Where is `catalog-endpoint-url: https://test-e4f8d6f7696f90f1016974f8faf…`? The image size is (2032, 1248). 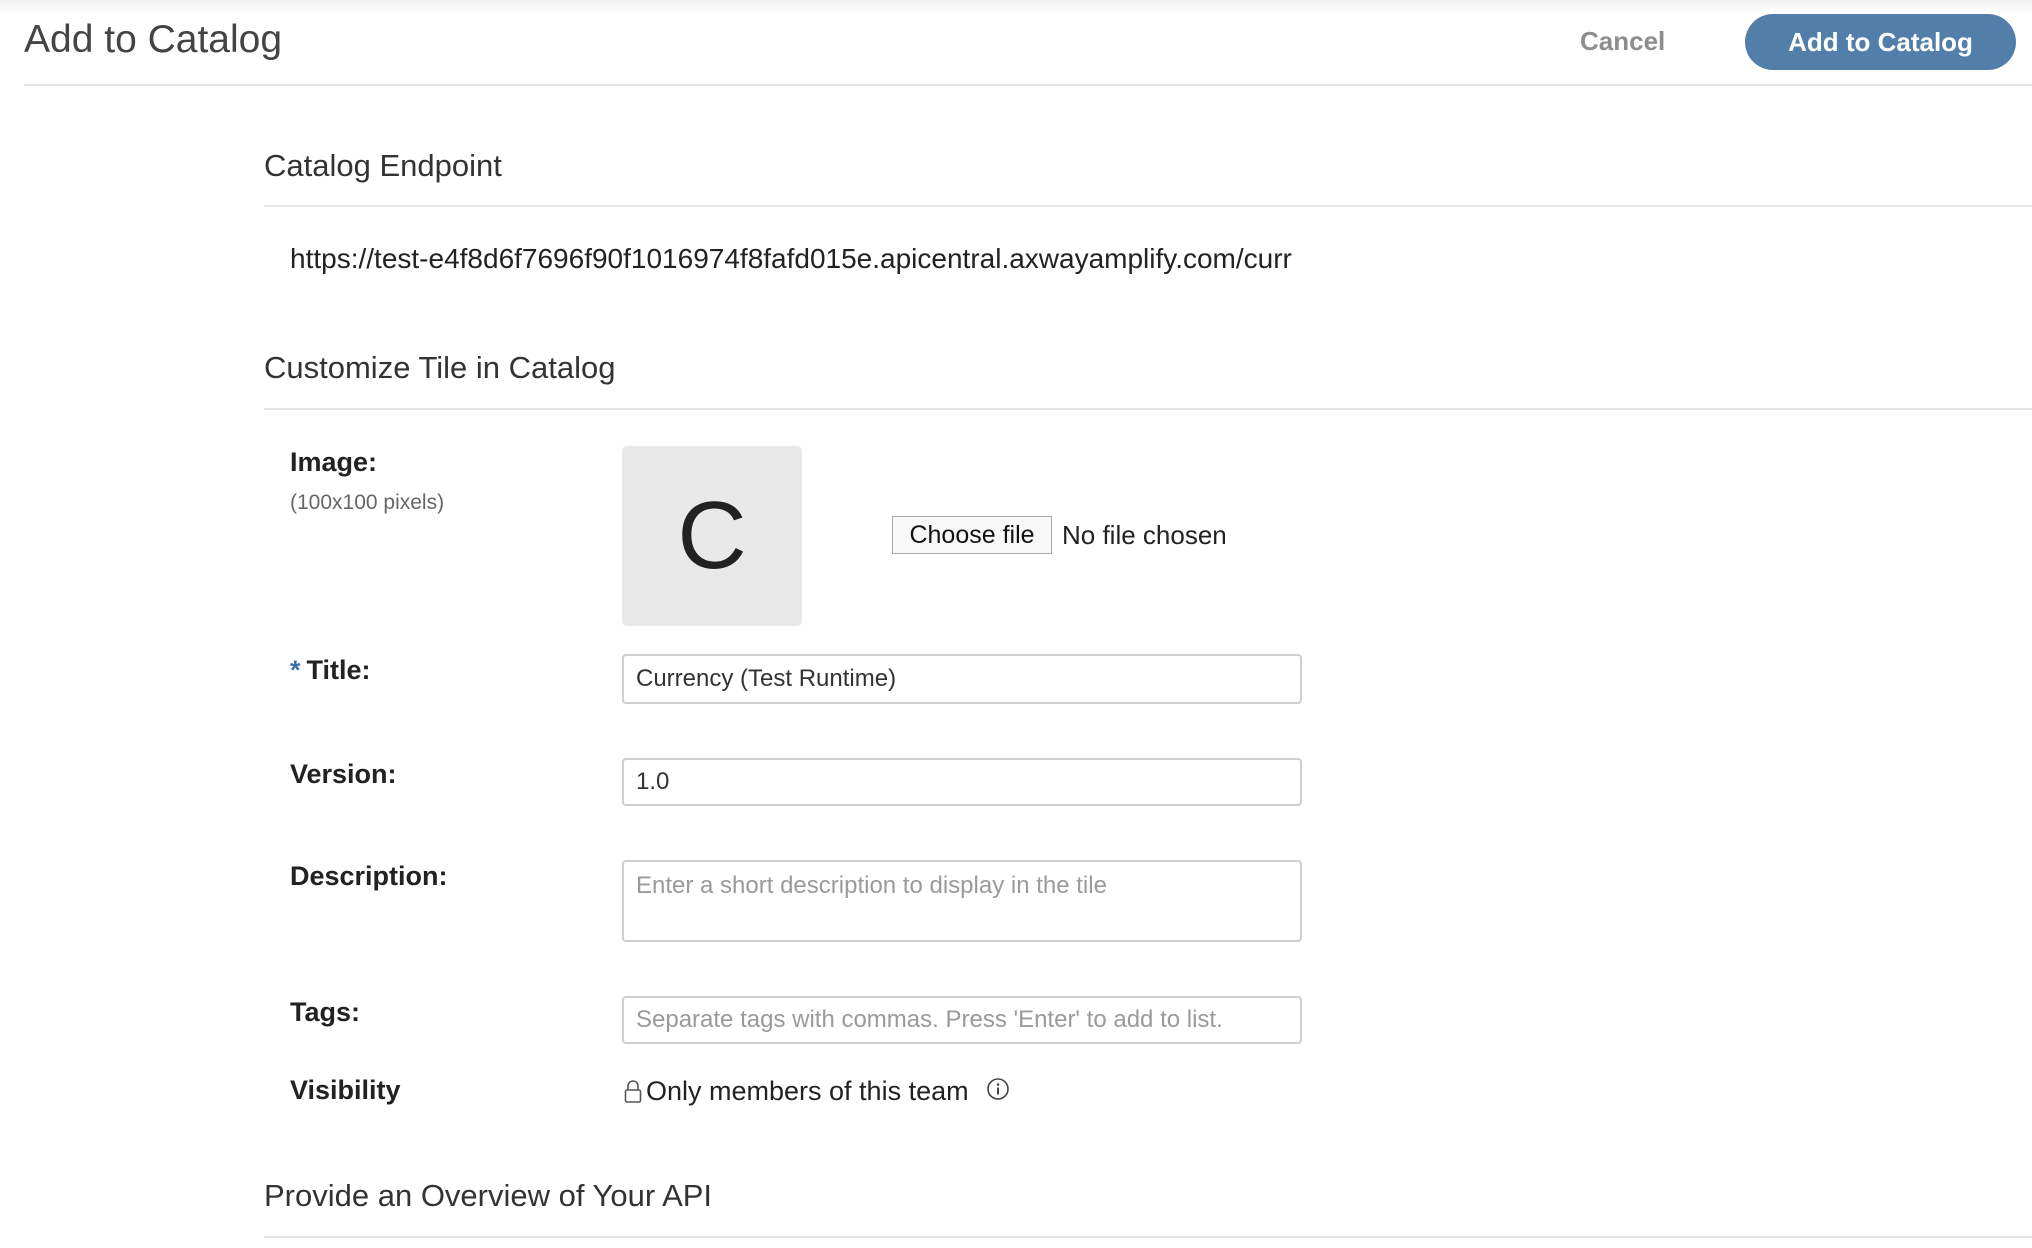 catalog-endpoint-url: https://test-e4f8d6f7696f90f1016974f8faf… is located at coordinates (791, 258).